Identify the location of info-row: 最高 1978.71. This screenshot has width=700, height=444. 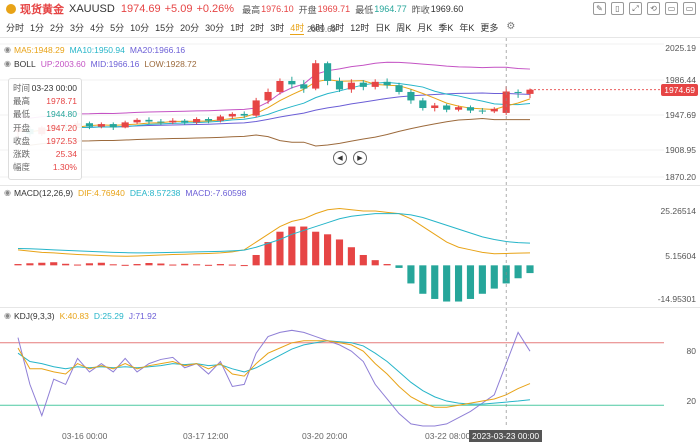
(45, 101).